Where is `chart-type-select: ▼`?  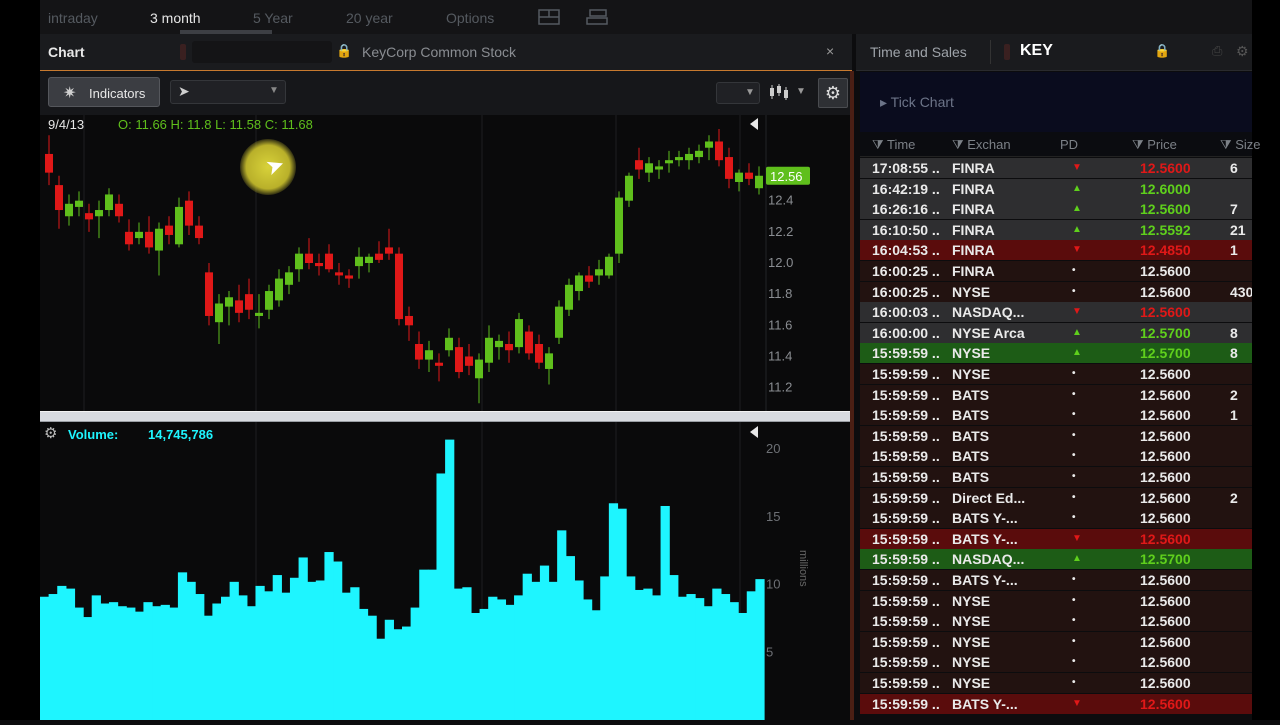 chart-type-select: ▼ is located at coordinates (788, 93).